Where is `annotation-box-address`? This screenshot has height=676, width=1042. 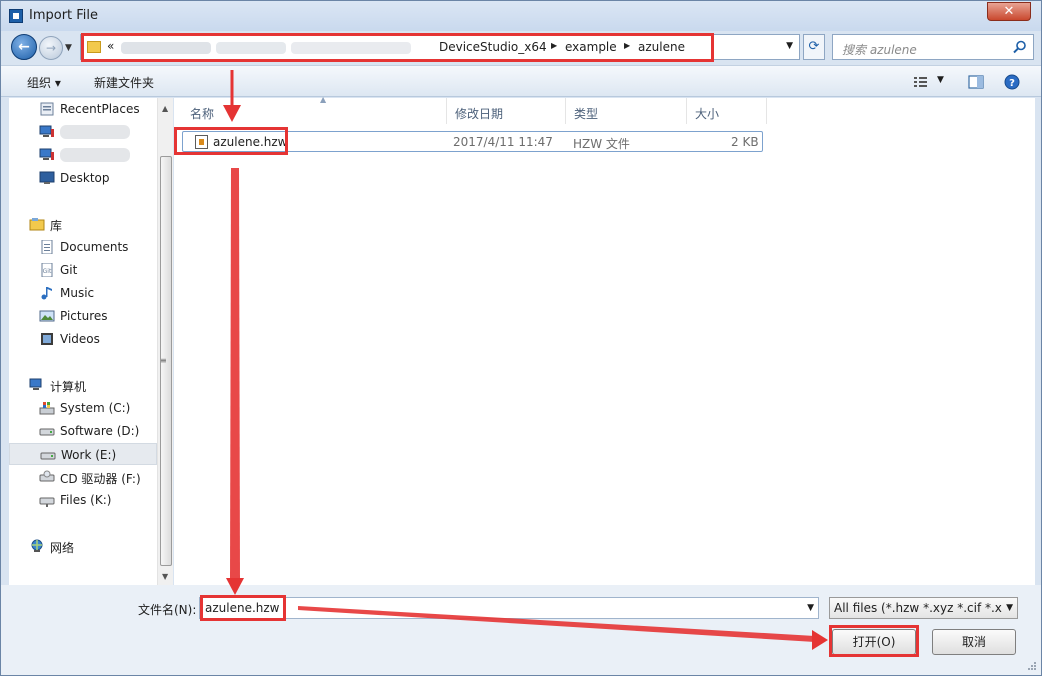 annotation-box-address is located at coordinates (397, 47).